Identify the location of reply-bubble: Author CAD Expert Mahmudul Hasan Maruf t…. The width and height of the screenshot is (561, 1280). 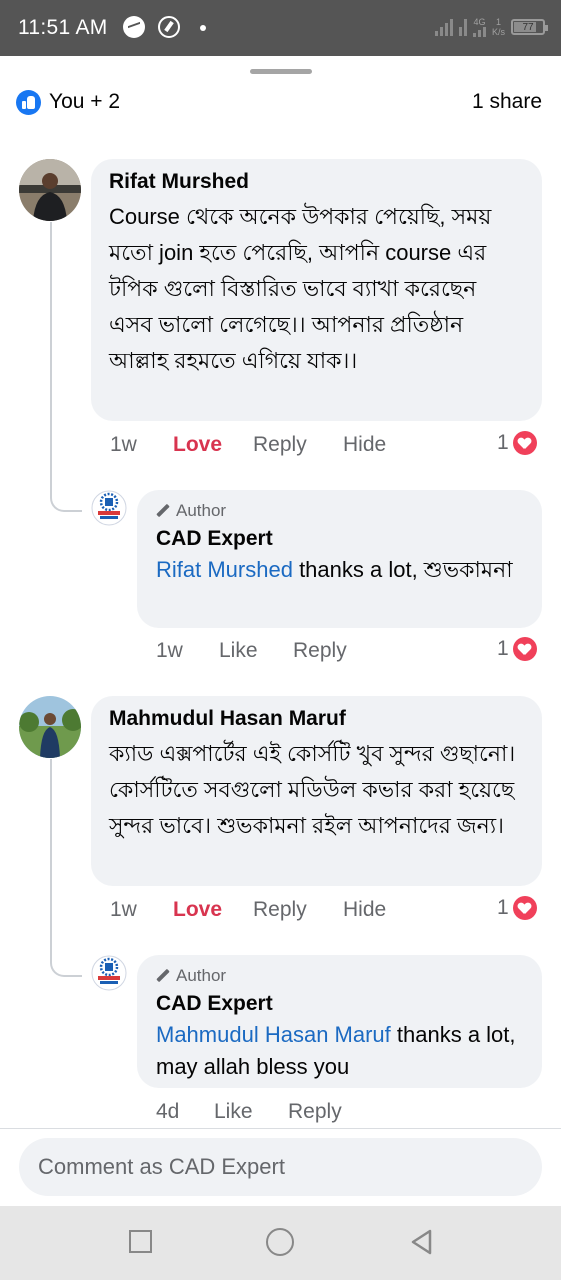
(339, 1021).